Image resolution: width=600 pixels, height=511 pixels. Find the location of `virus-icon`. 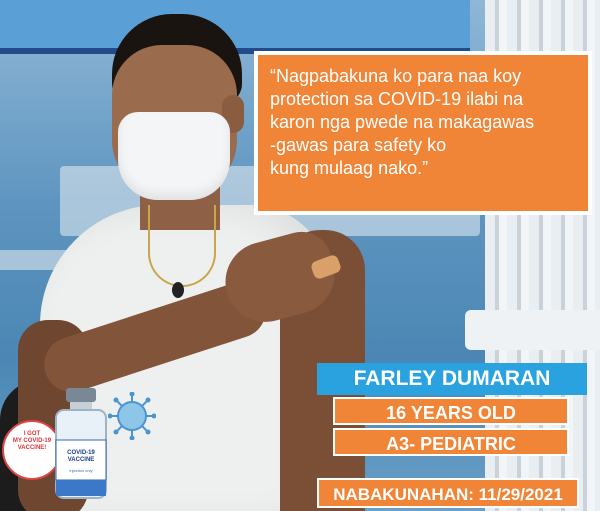

virus-icon is located at coordinates (132, 416).